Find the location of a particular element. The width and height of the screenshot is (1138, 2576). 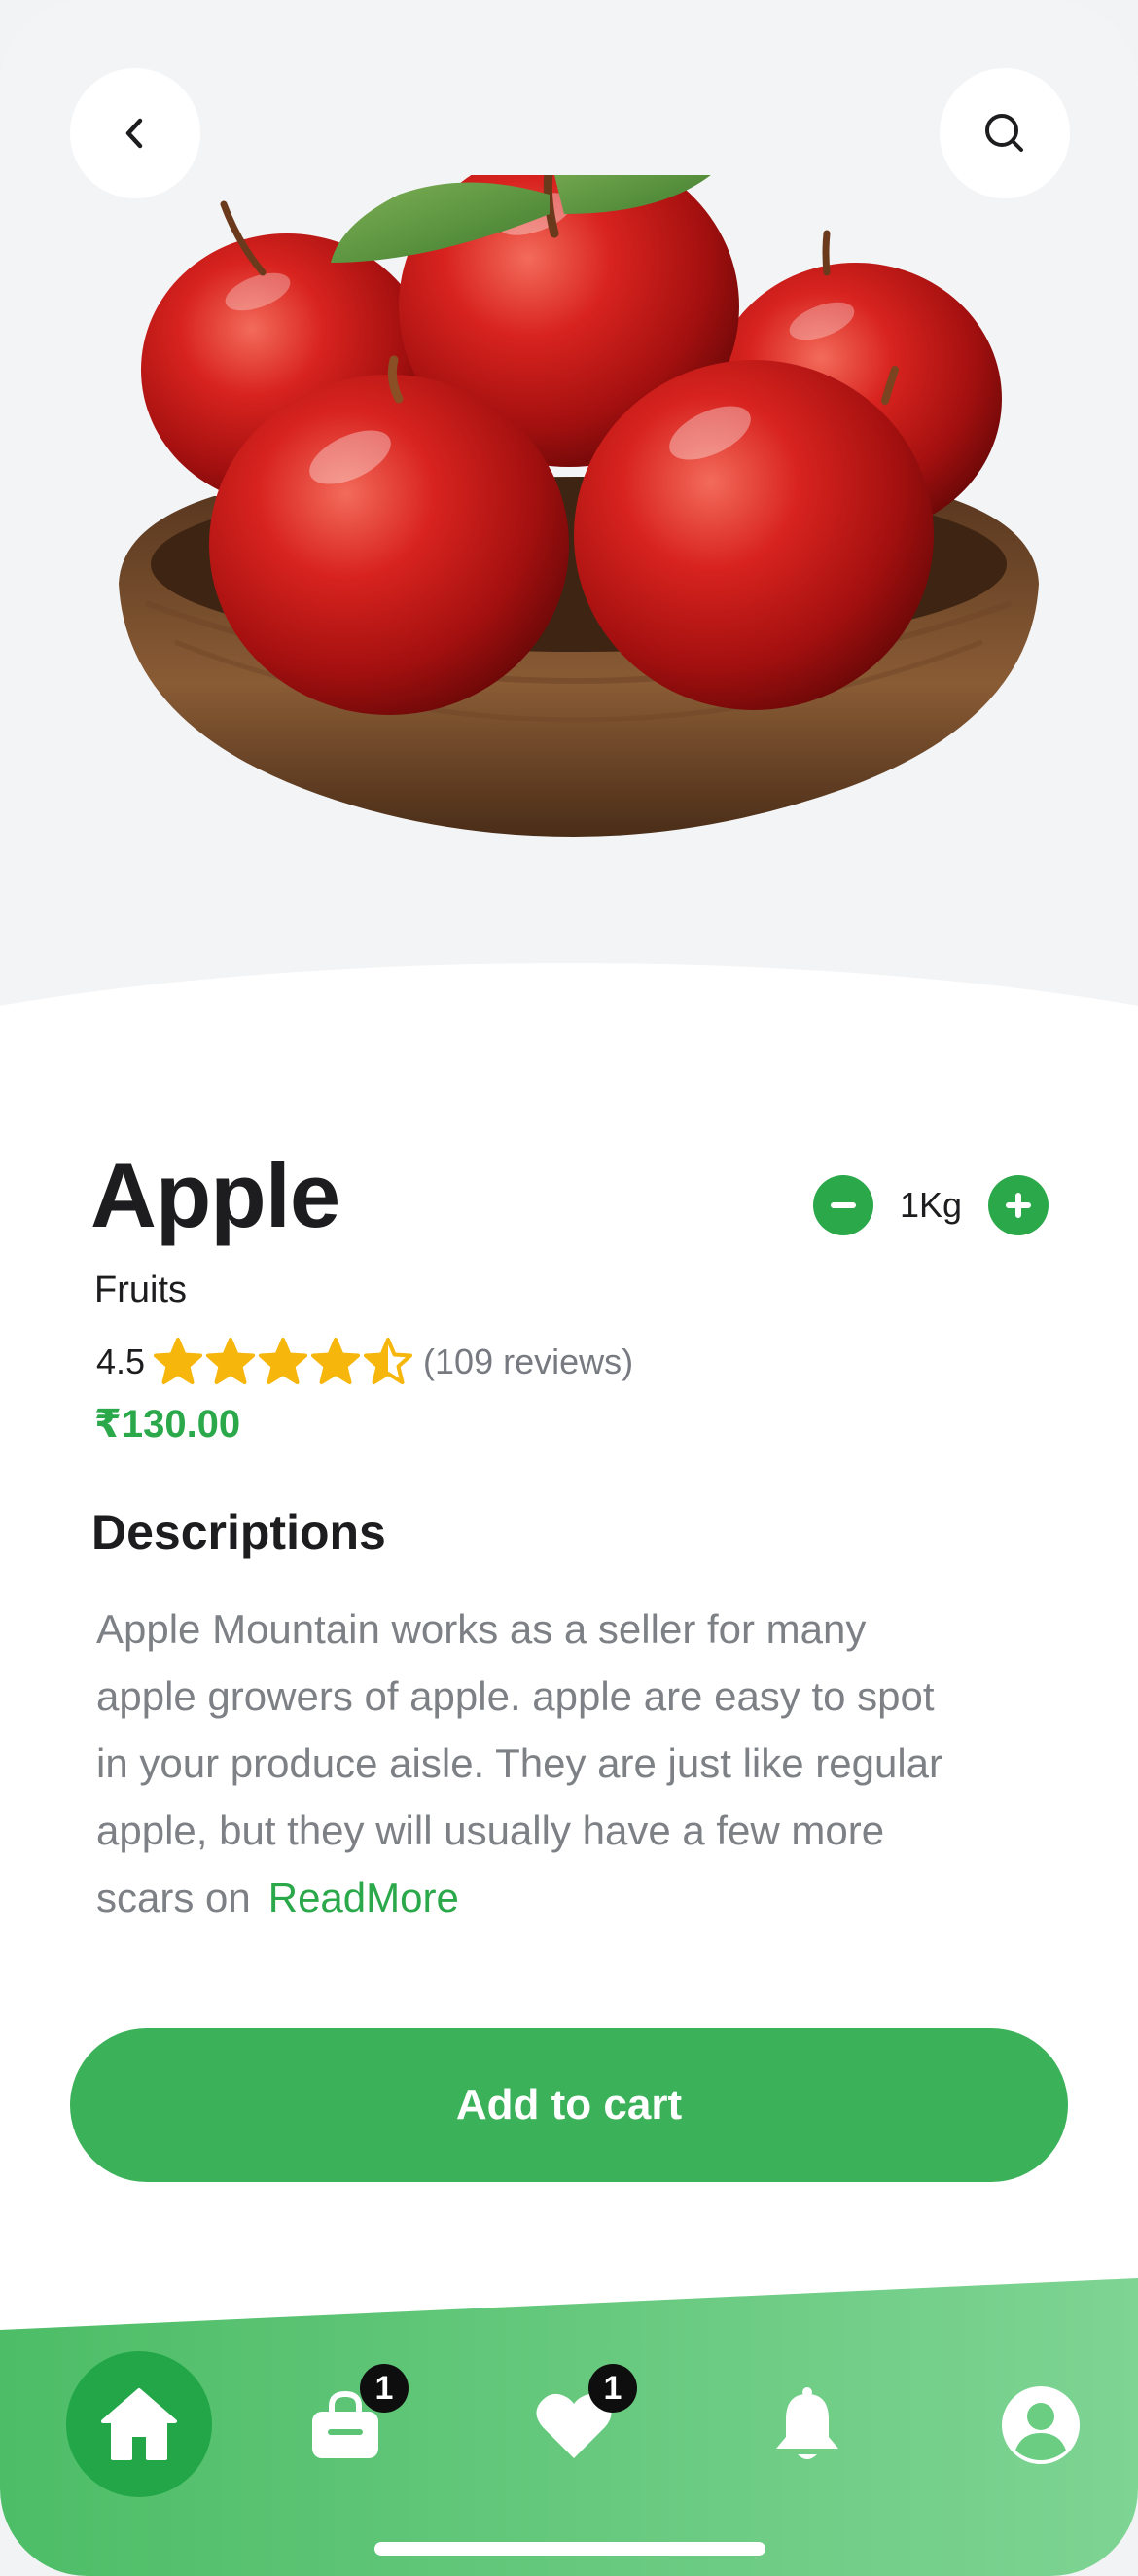

cart-badge: 1 is located at coordinates (384, 2388).